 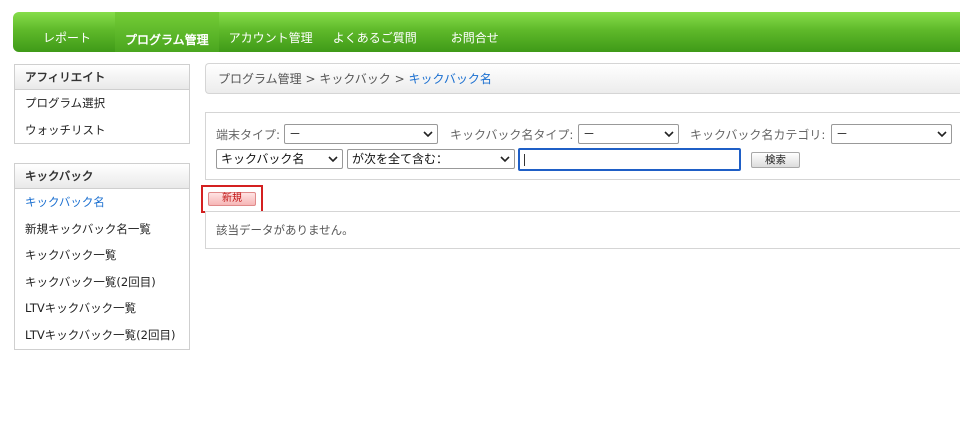 I want to click on sidebar-item-kickback-name: キックバック名, so click(x=102, y=202).